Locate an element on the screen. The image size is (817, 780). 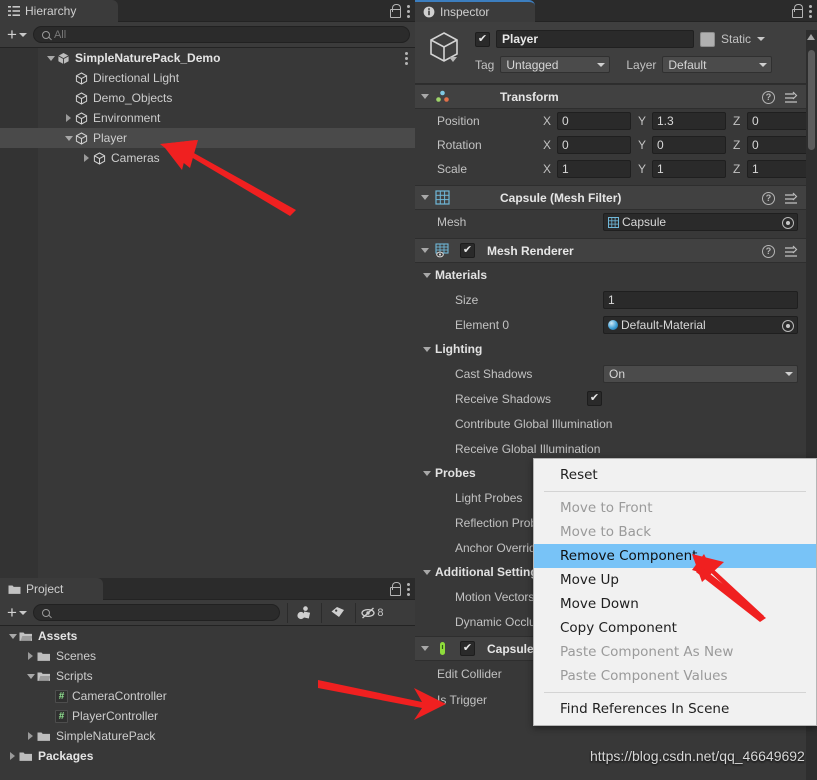
layer-dropdown: Default is located at coordinates (717, 64).